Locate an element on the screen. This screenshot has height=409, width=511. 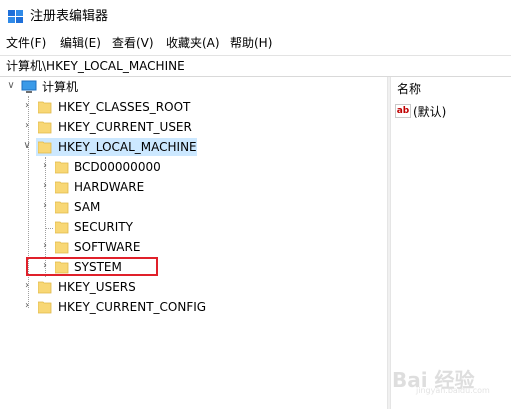
tree-node-label: HKEY_USERS is located at coordinates (97, 287).